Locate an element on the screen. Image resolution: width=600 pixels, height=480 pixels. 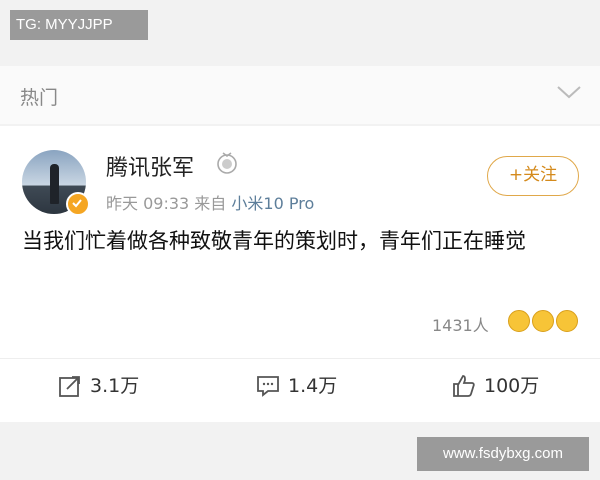
bottom-watermark: www.fsdybxg.com is located at coordinates (503, 454).